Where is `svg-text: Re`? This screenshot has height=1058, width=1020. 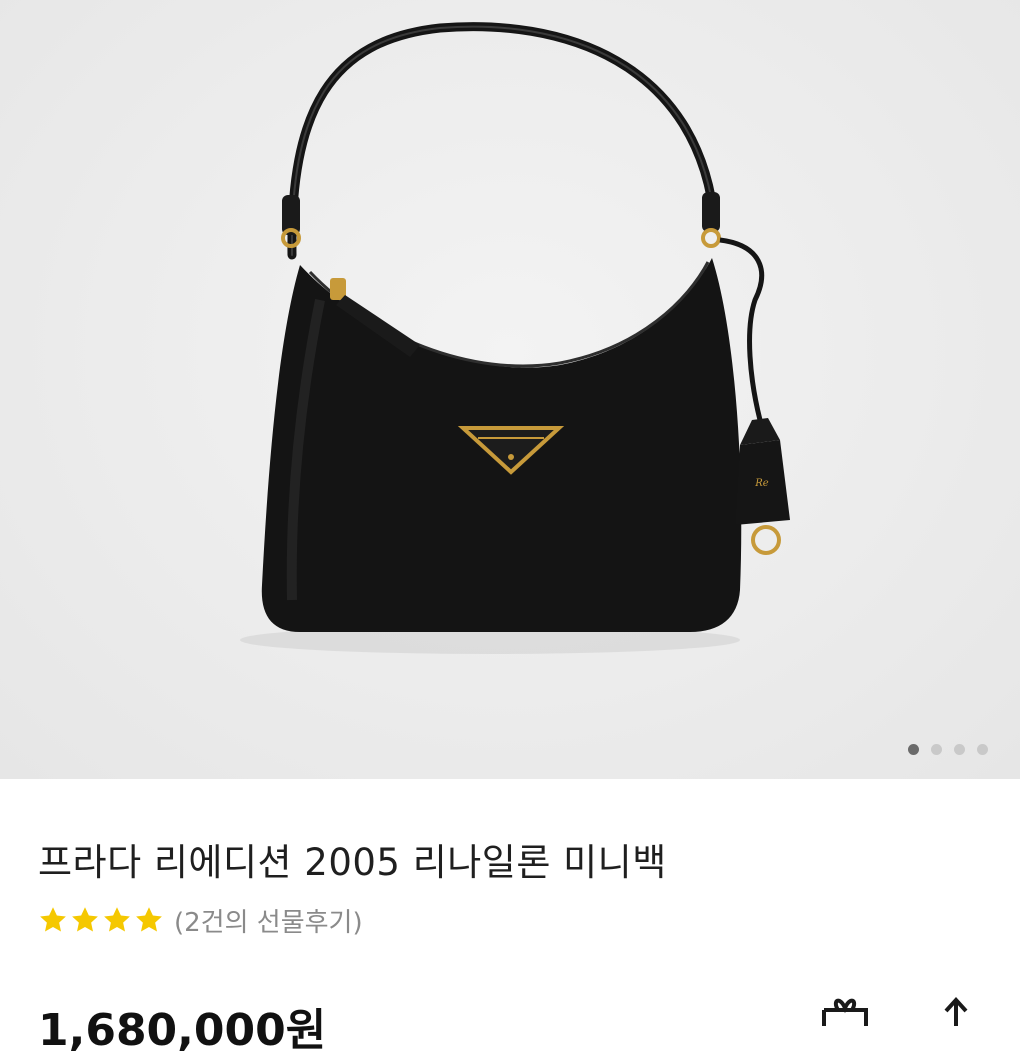
svg-text: Re is located at coordinates (761, 483).